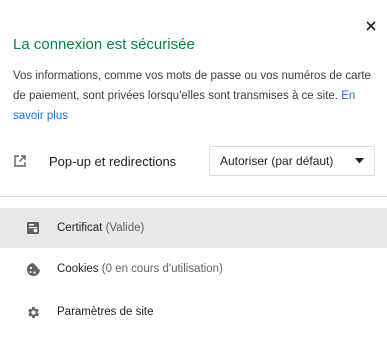 Image resolution: width=387 pixels, height=338 pixels. I want to click on cookie-icon, so click(33, 269).